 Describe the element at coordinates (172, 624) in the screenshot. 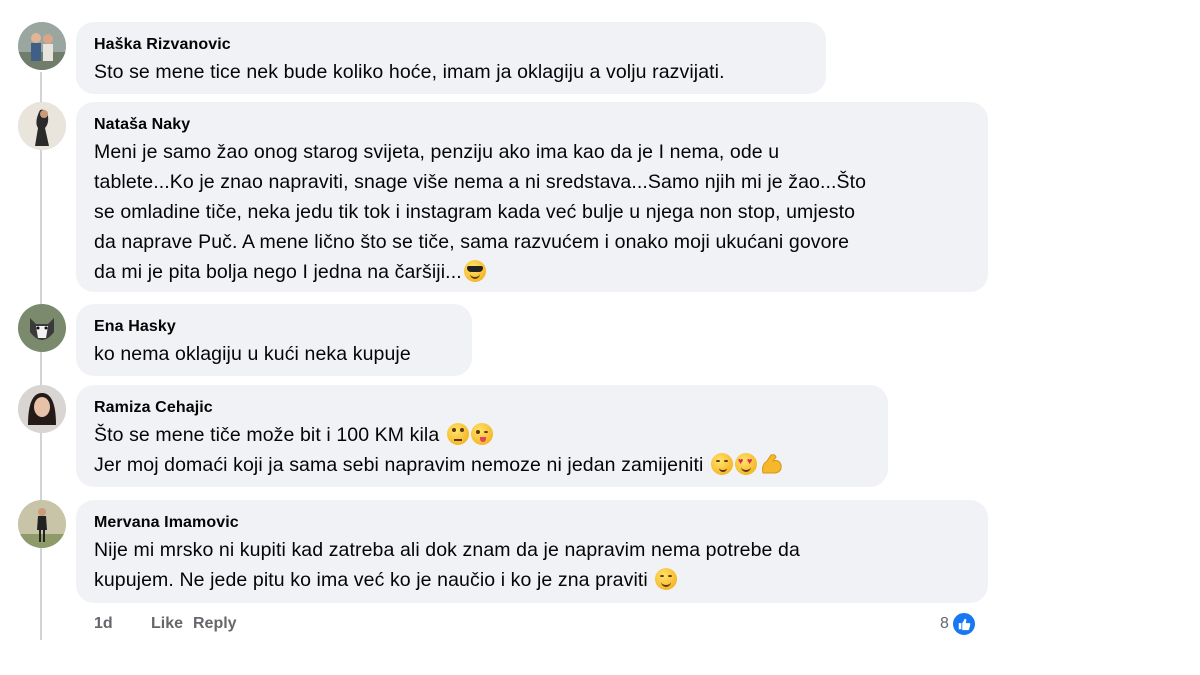

I see `like-button: Like` at that location.